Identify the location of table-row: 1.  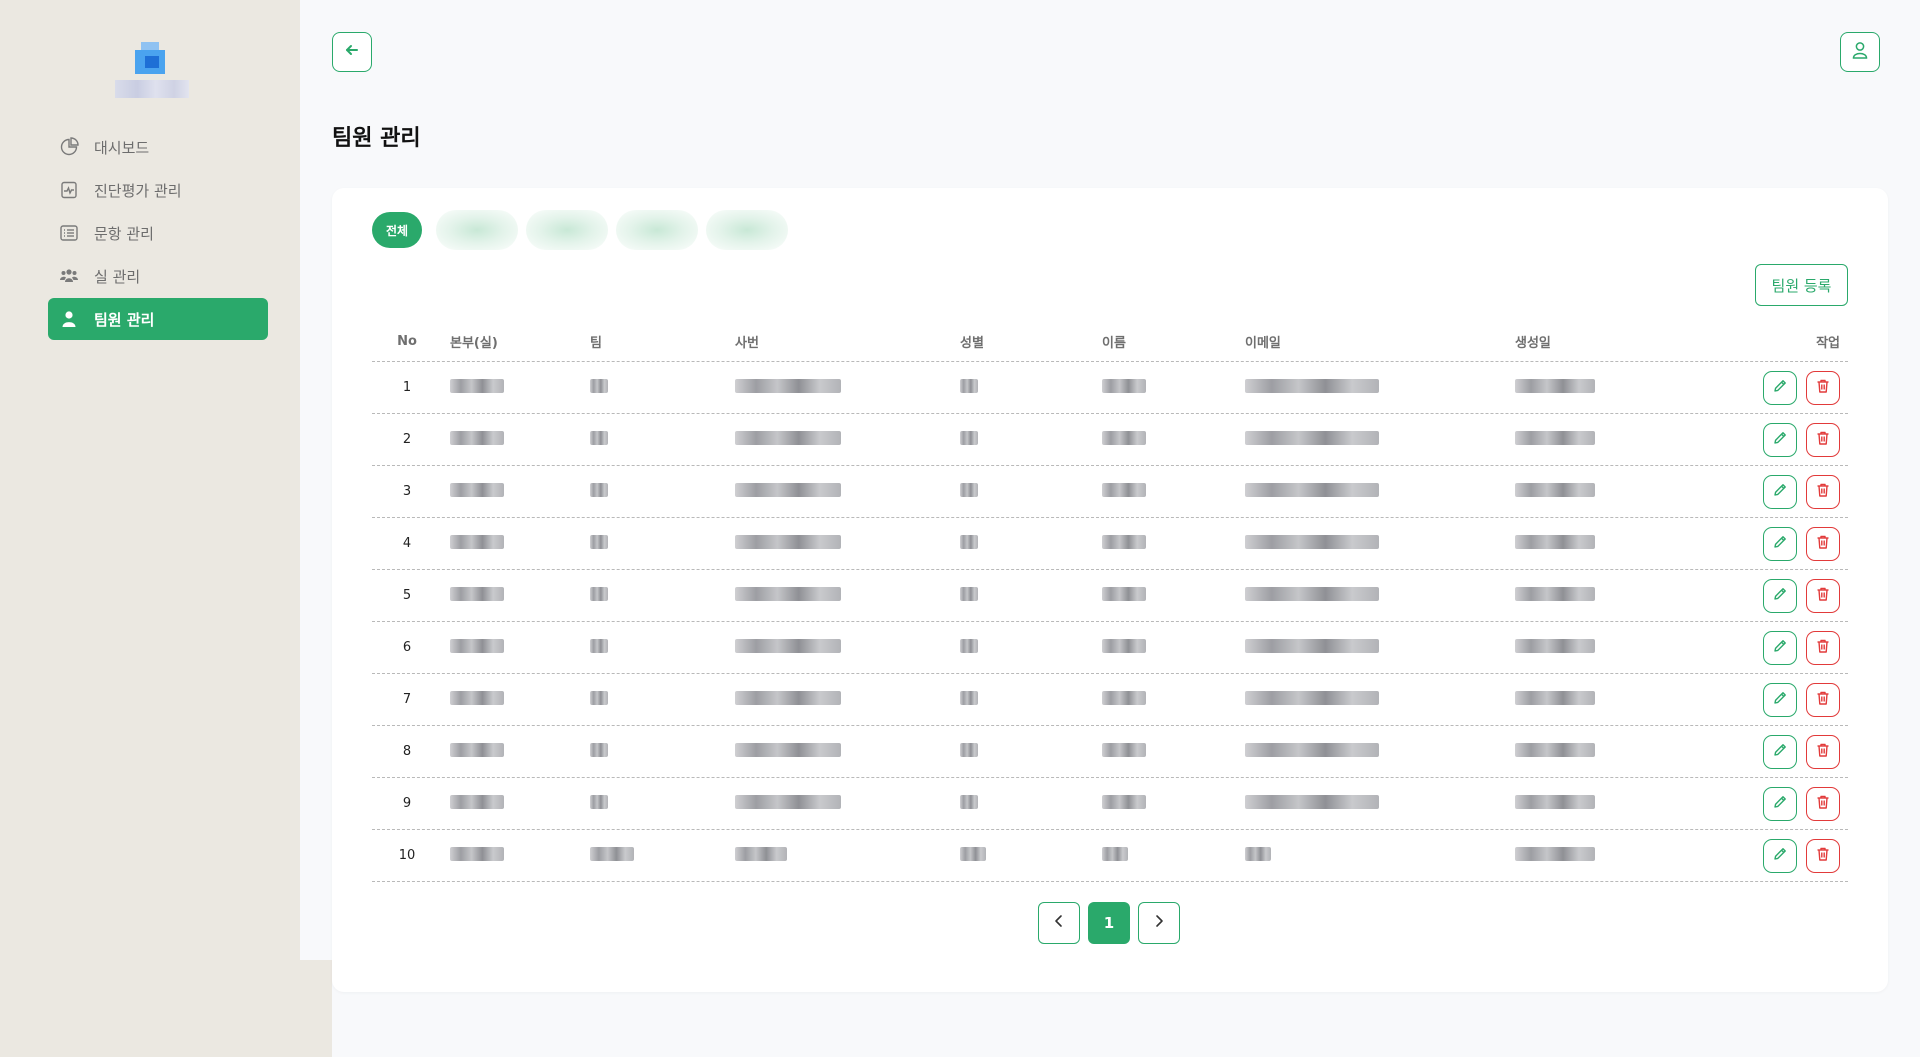
(1110, 388).